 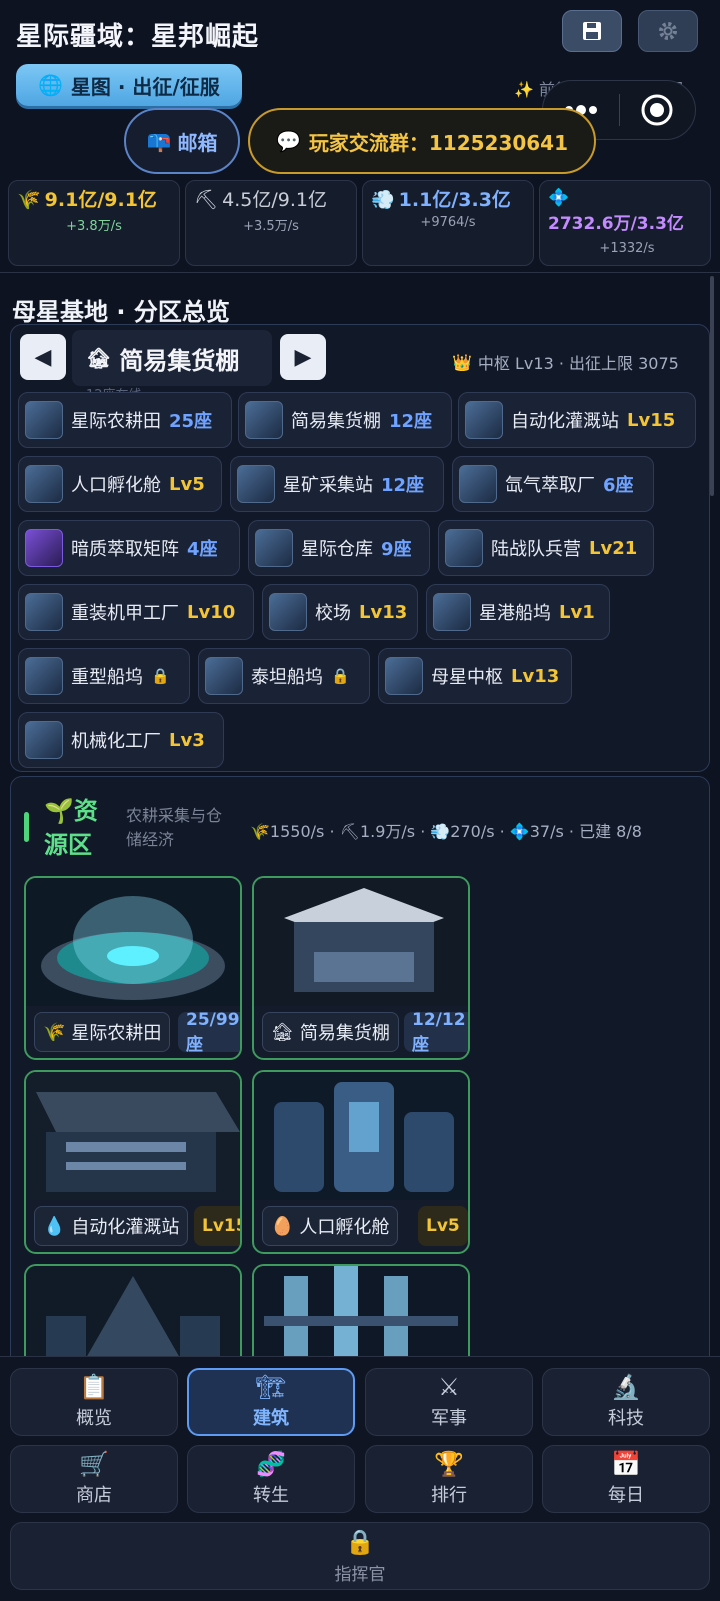 What do you see at coordinates (337, 484) in the screenshot?
I see `building-chip: 星矿采集站 12座` at bounding box center [337, 484].